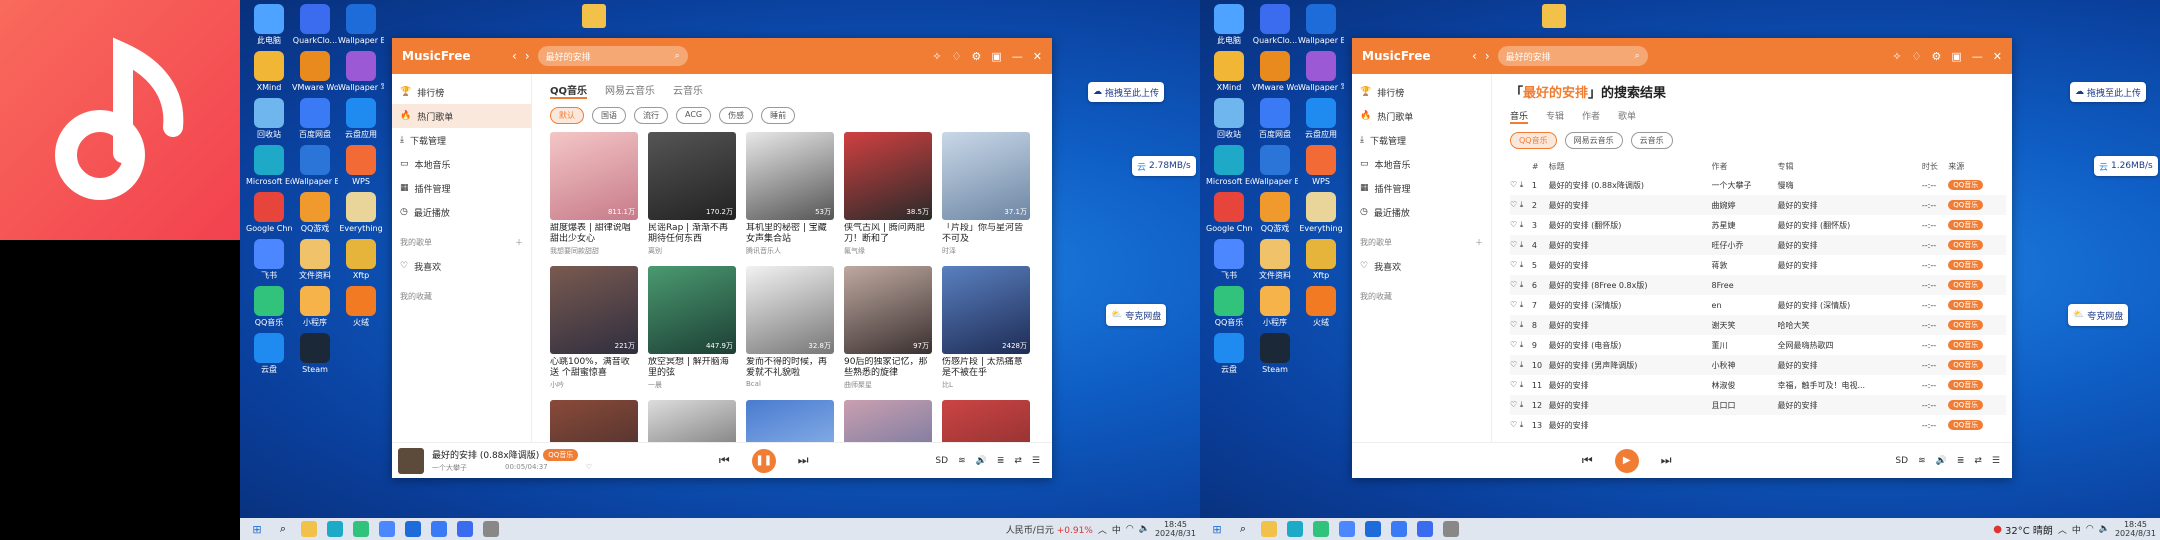 The image size is (2160, 540). What do you see at coordinates (1421, 116) in the screenshot?
I see `sidebar-item-hot: 🔥 热门歌单` at bounding box center [1421, 116].